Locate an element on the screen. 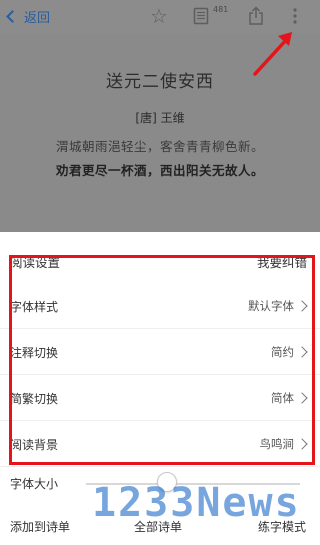  chevron-left-icon is located at coordinates (12, 16).